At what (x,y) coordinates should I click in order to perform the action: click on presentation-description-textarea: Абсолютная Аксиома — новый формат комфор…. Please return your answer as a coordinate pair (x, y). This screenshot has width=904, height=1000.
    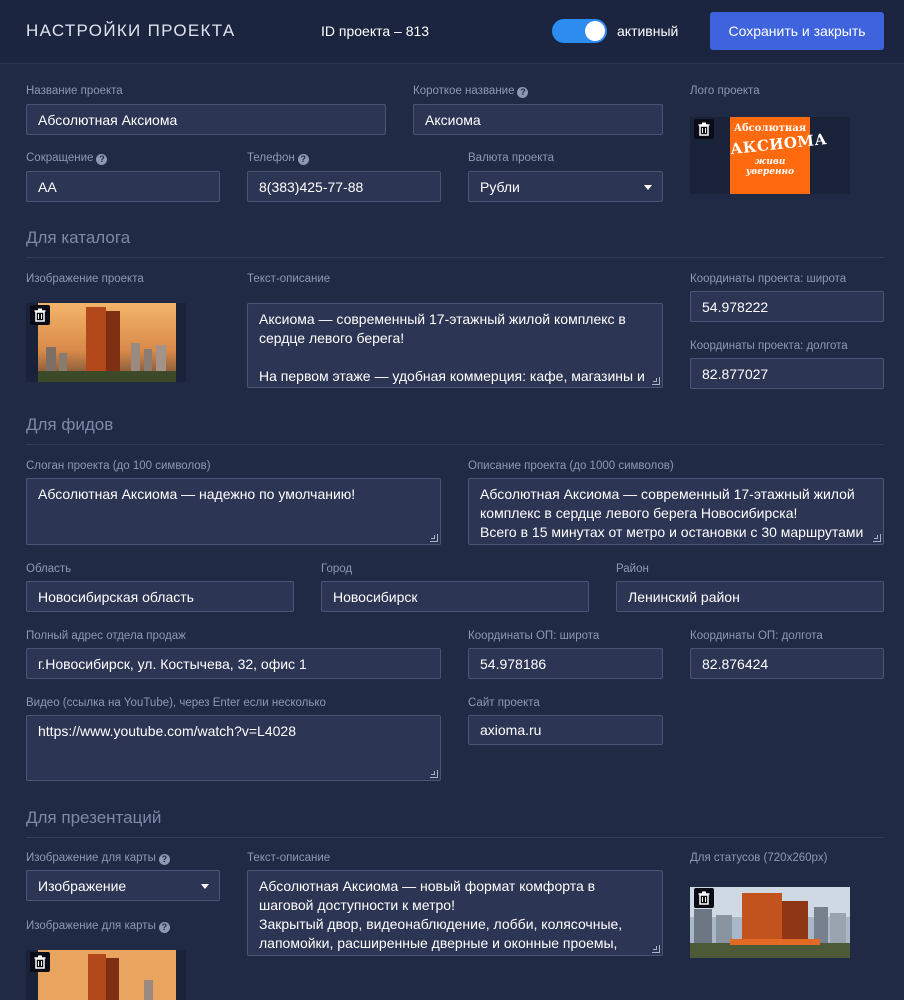
    Looking at the image, I should click on (455, 913).